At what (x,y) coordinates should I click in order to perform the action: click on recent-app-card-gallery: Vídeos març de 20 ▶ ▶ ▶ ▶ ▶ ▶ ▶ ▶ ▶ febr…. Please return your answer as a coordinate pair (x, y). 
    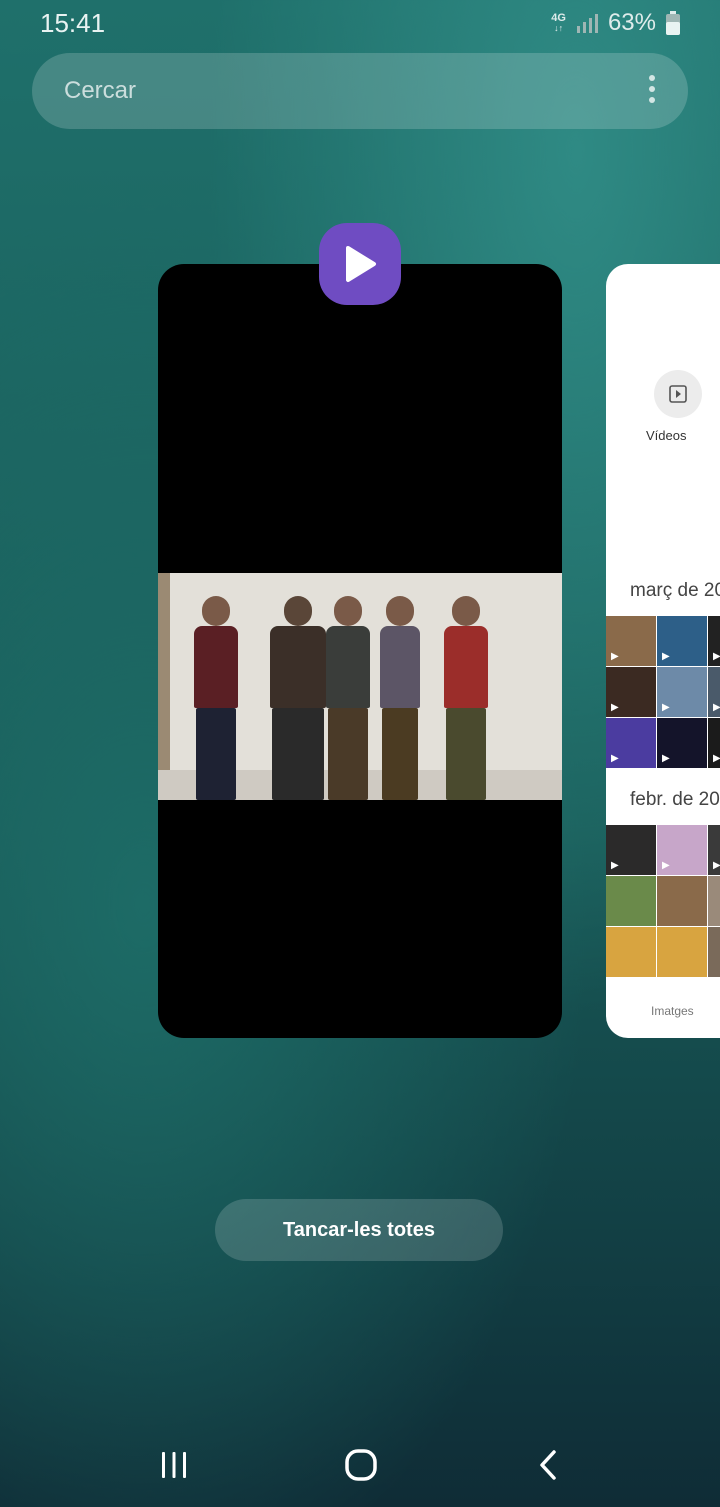
    Looking at the image, I should click on (663, 651).